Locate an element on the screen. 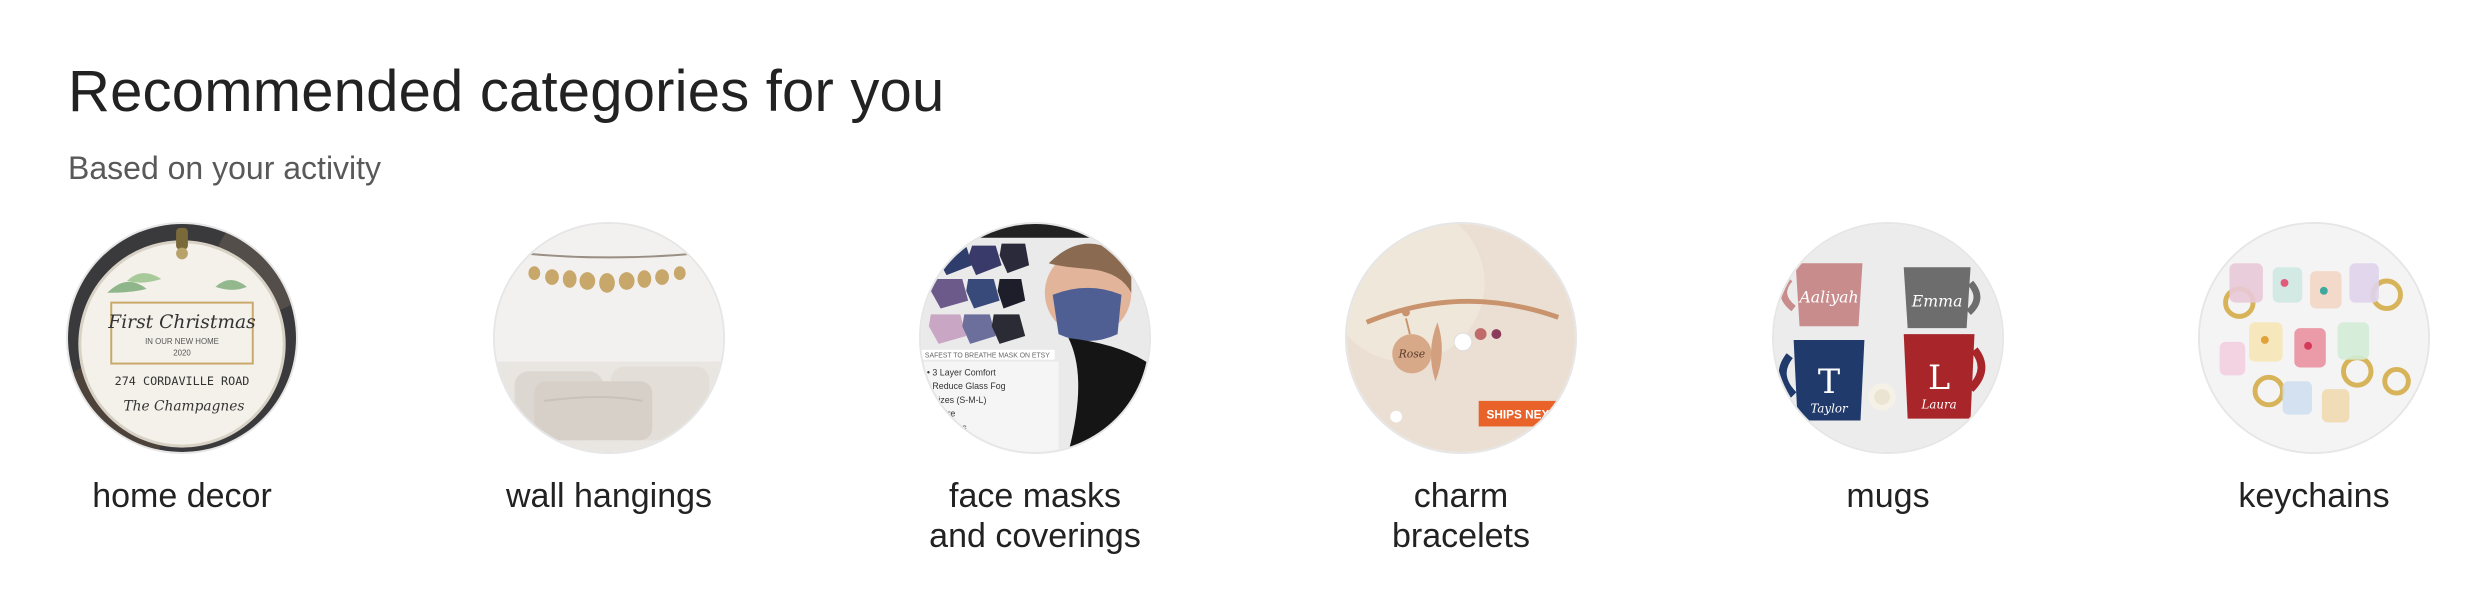 The width and height of the screenshot is (2490, 612). ships-next-badge: SHIPS NEXT is located at coordinates (1522, 415).